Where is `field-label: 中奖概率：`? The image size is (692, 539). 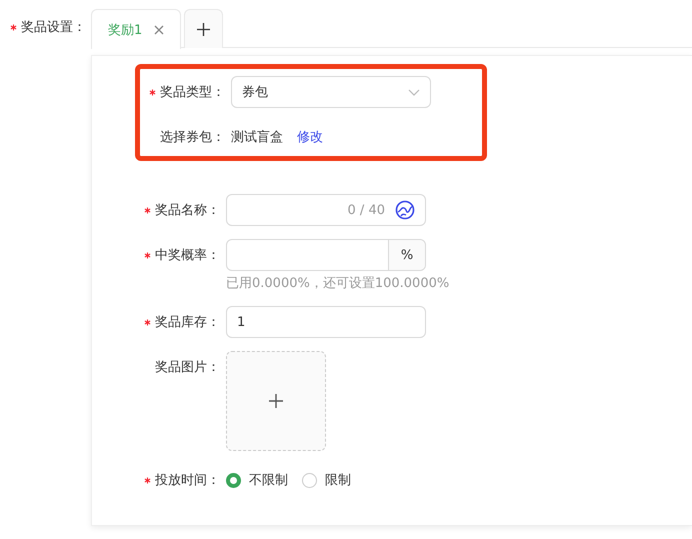
field-label: 中奖概率： is located at coordinates (182, 255).